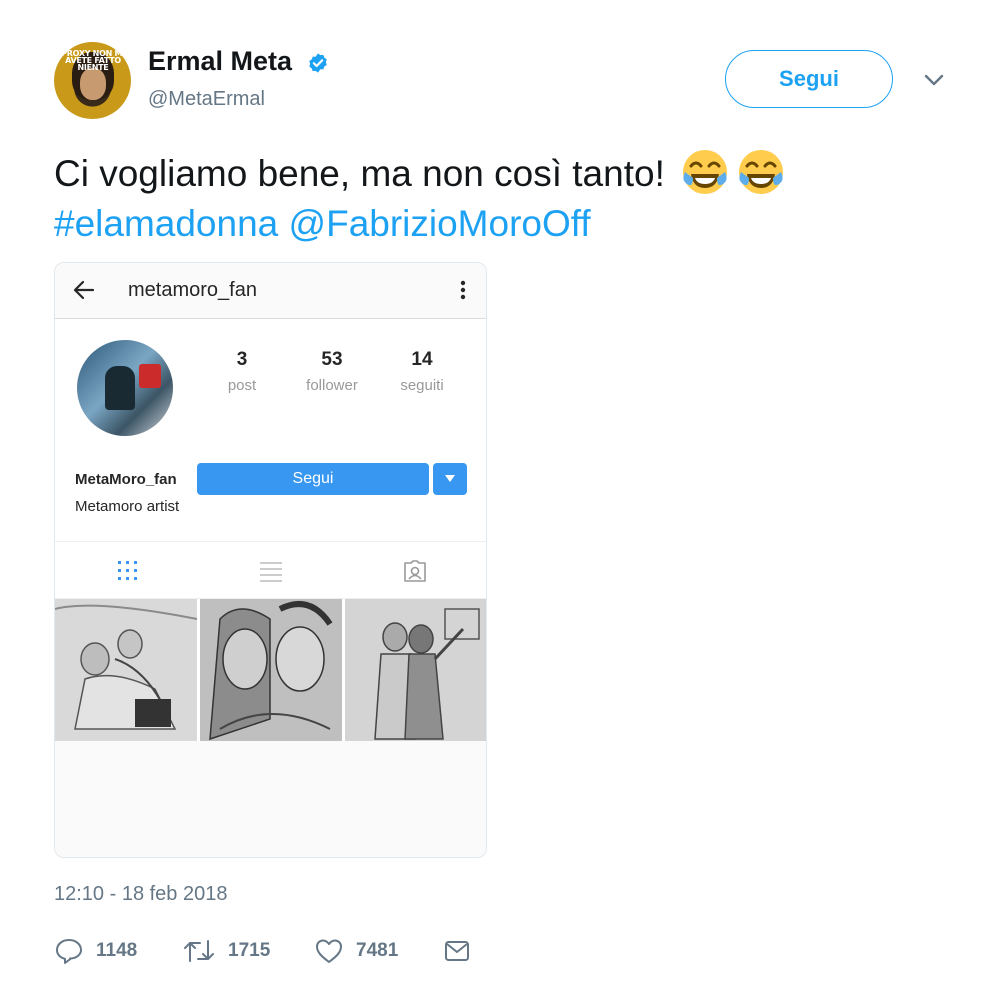  What do you see at coordinates (140, 894) in the screenshot?
I see `tweet-timestamp: 12:10 - 18 feb 2018` at bounding box center [140, 894].